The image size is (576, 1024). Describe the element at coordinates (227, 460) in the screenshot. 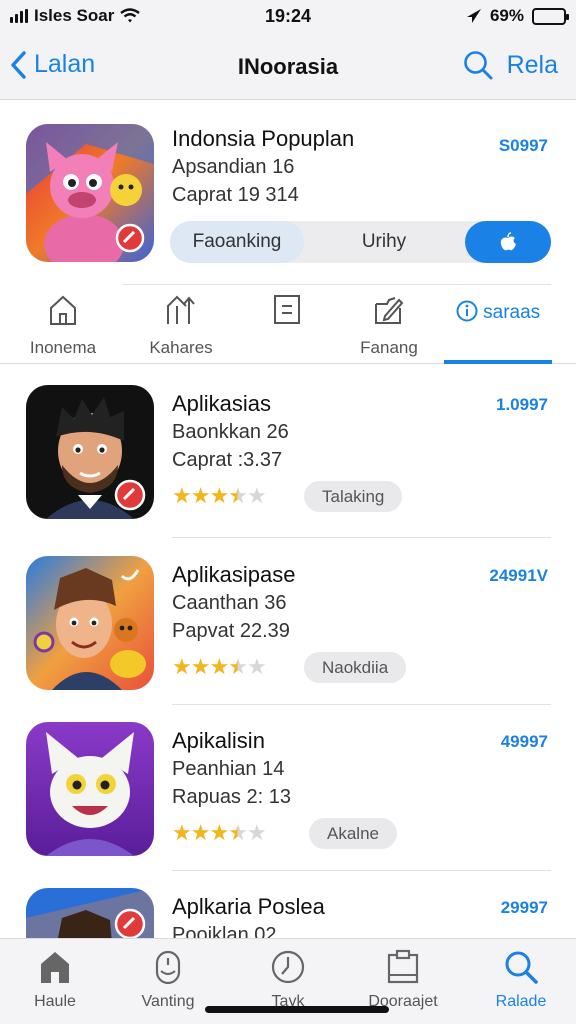

I see `app-detail: Caprat :3.37` at that location.